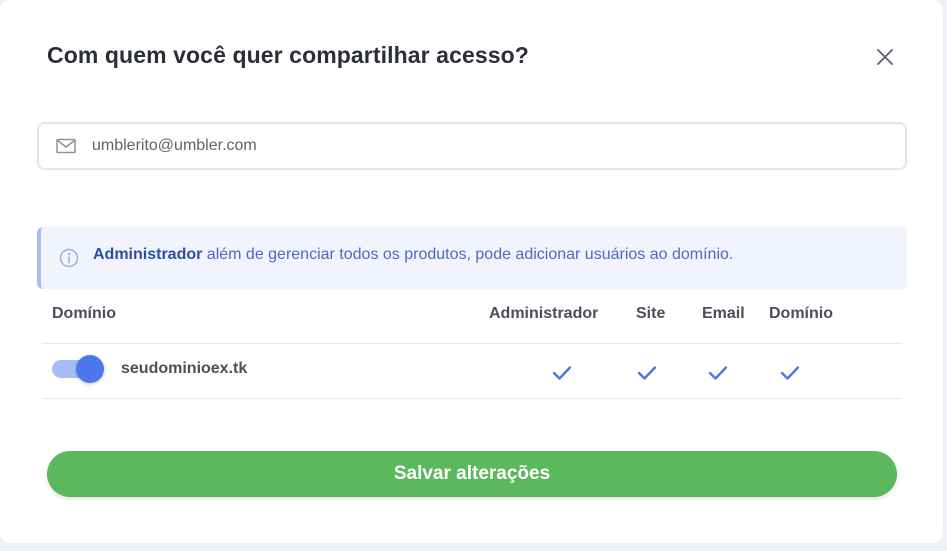 The width and height of the screenshot is (947, 551). What do you see at coordinates (90, 369) in the screenshot?
I see `toggle-knob` at bounding box center [90, 369].